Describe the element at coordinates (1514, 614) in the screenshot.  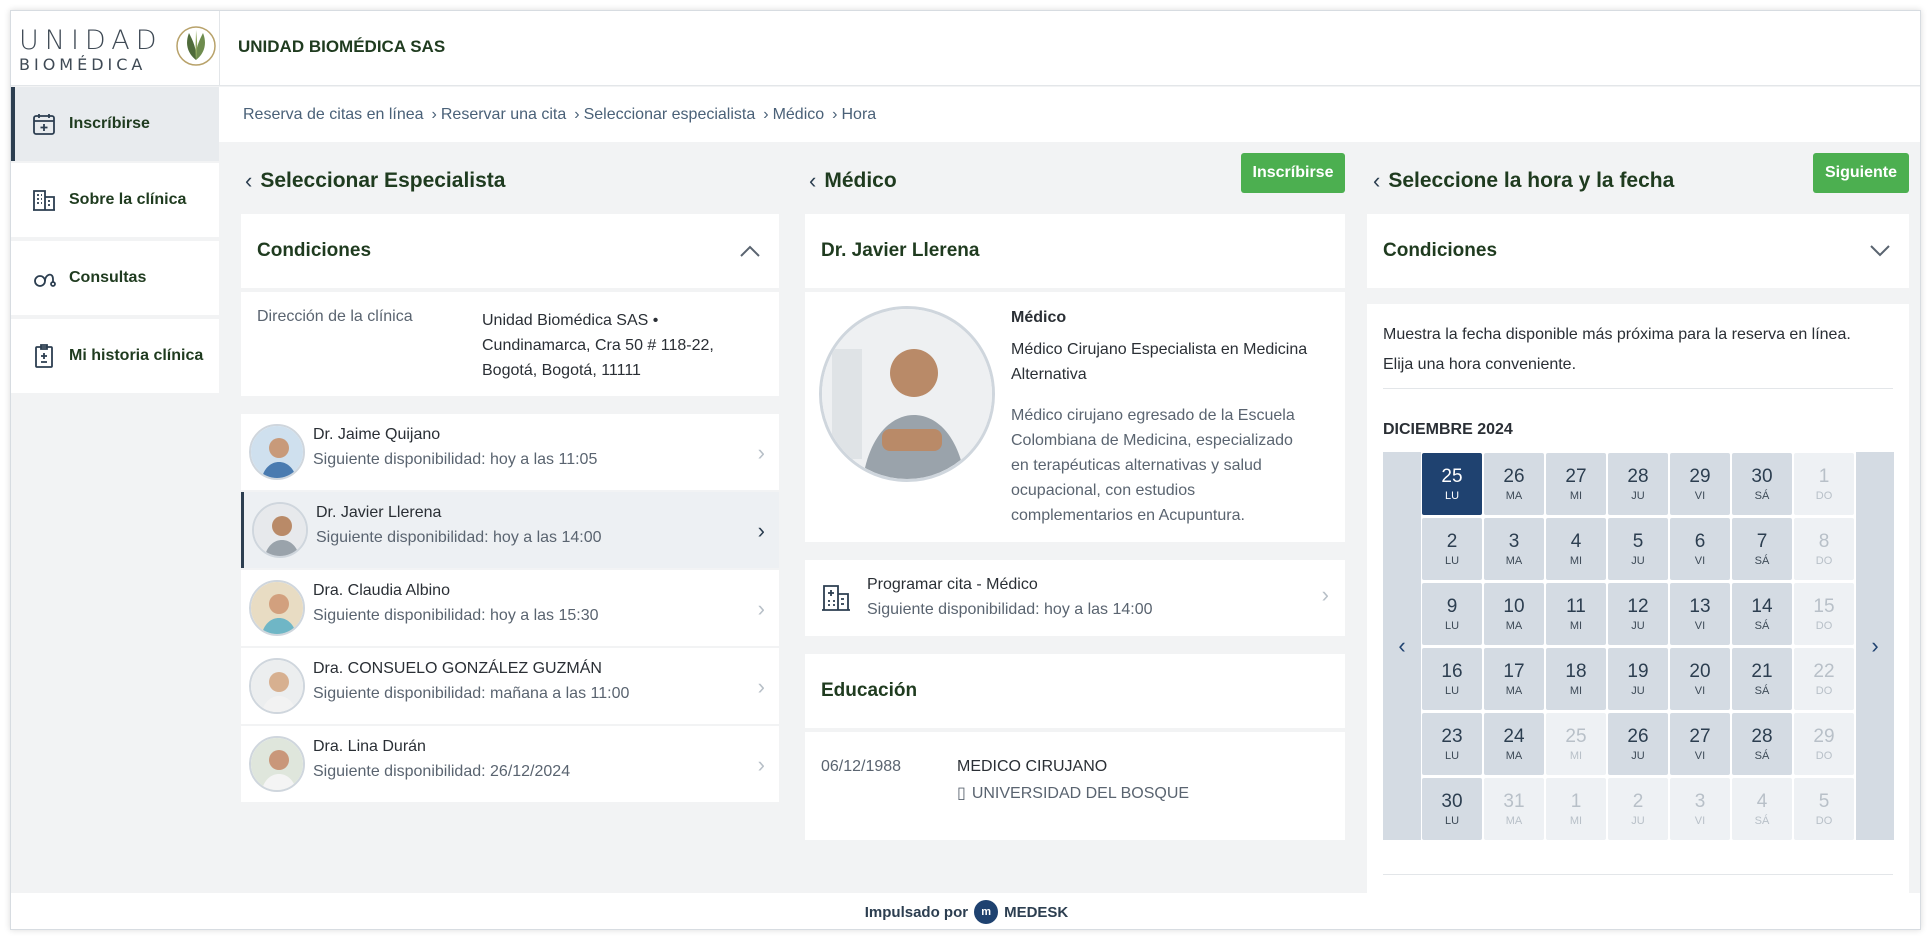
I see `calendar-day: 10 MA` at that location.